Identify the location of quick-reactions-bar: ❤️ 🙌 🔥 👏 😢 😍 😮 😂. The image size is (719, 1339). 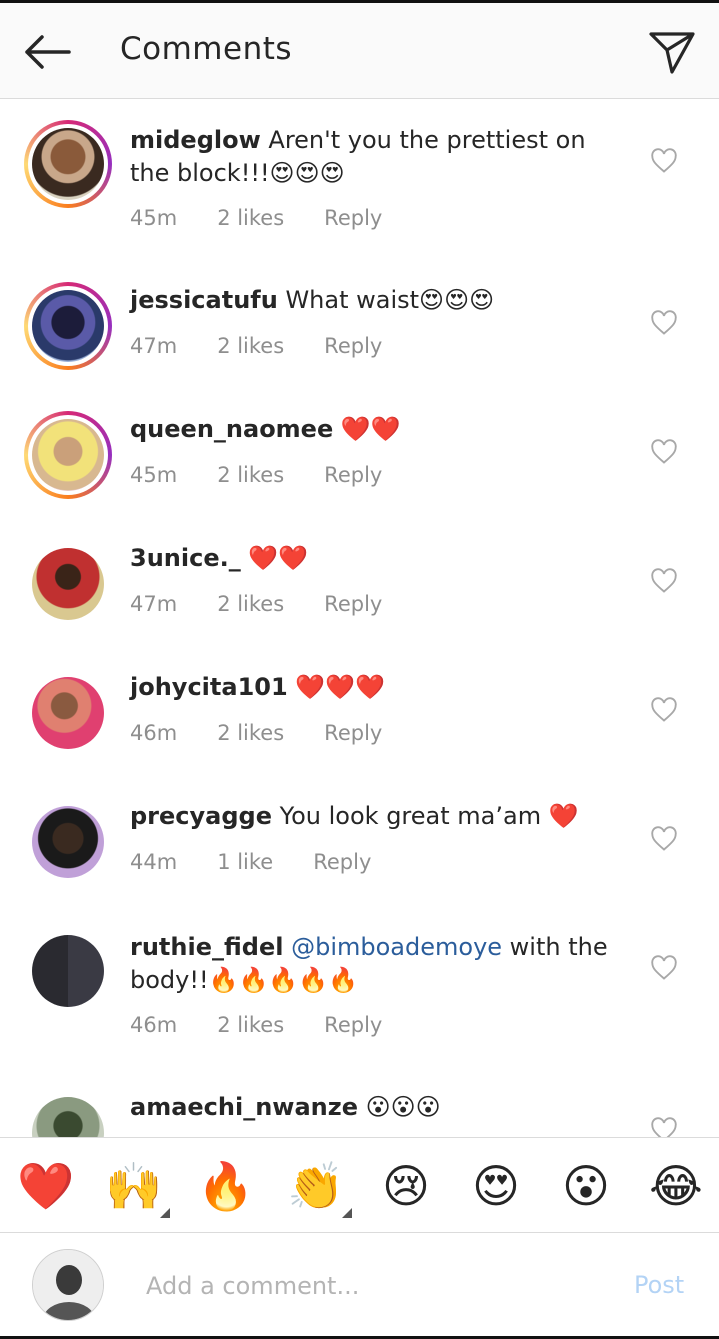
(359, 1185).